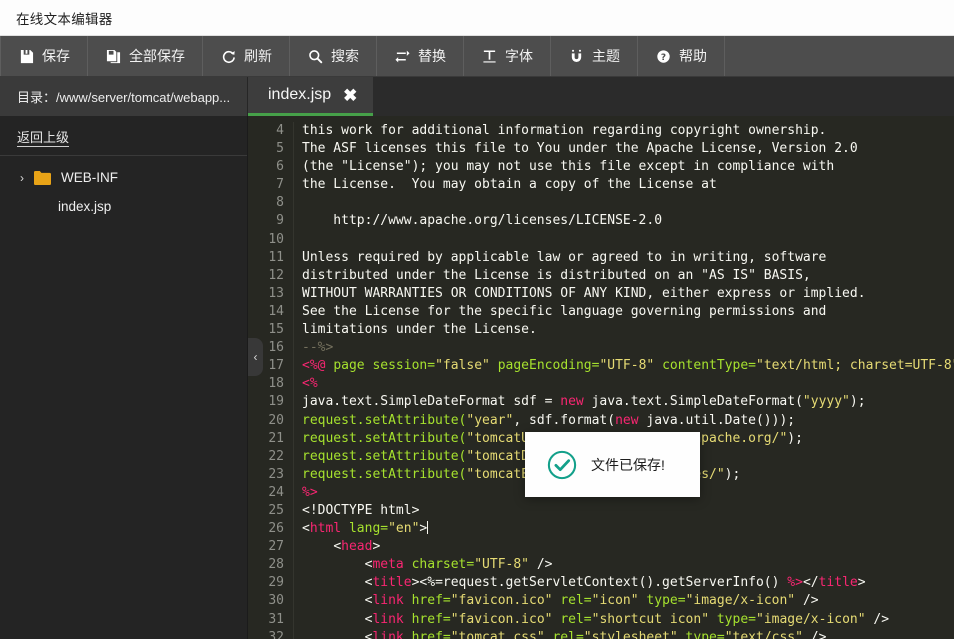 This screenshot has height=639, width=954. What do you see at coordinates (123, 136) in the screenshot?
I see `go-up-link: 返回上级` at bounding box center [123, 136].